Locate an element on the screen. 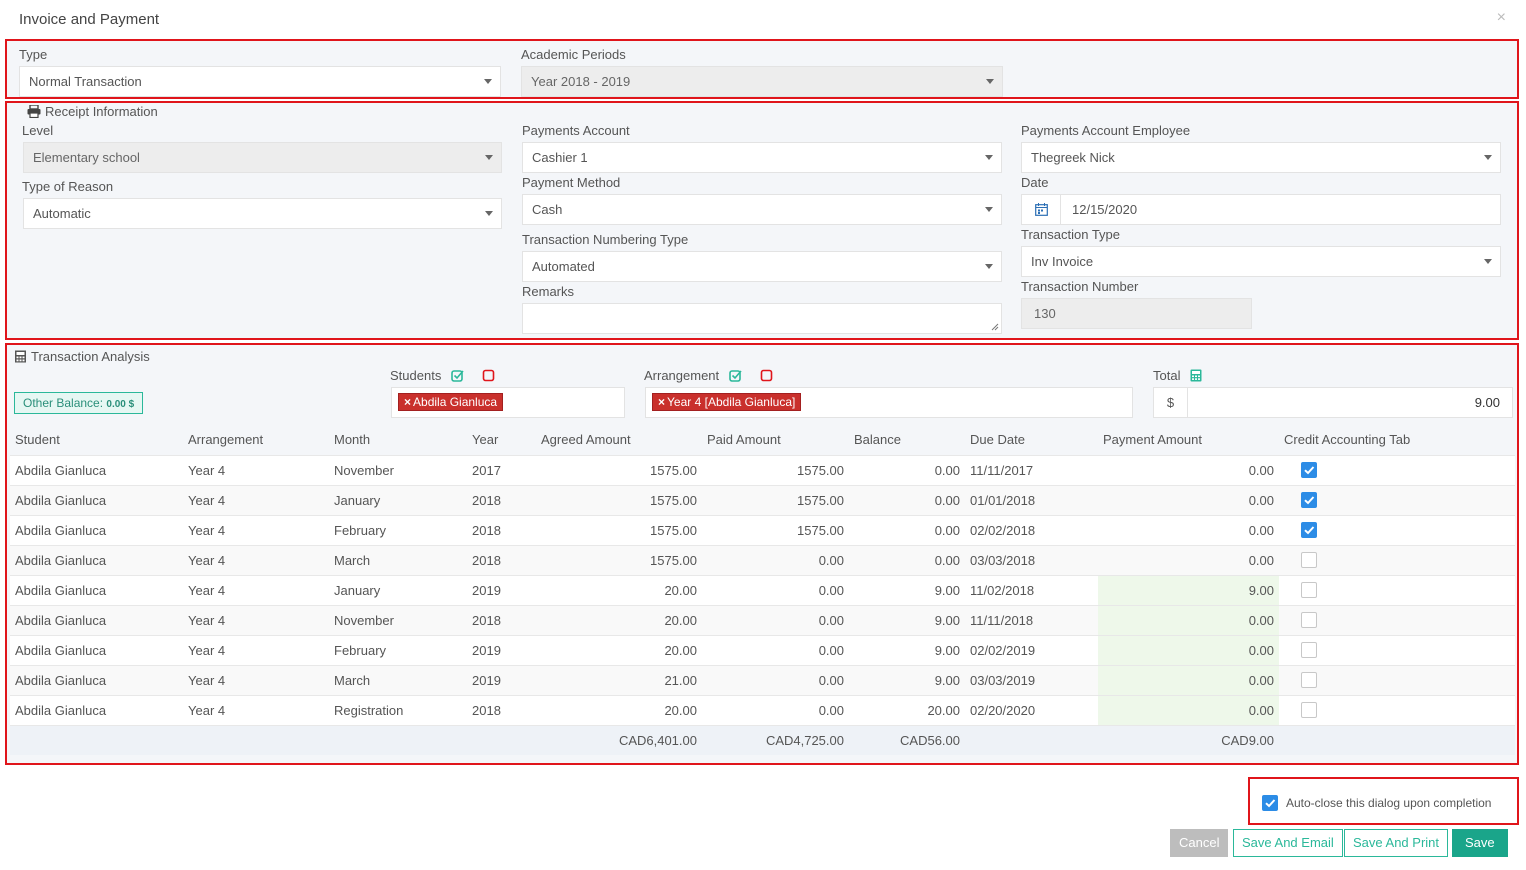  receipt-title: Receipt Information is located at coordinates (92, 111).